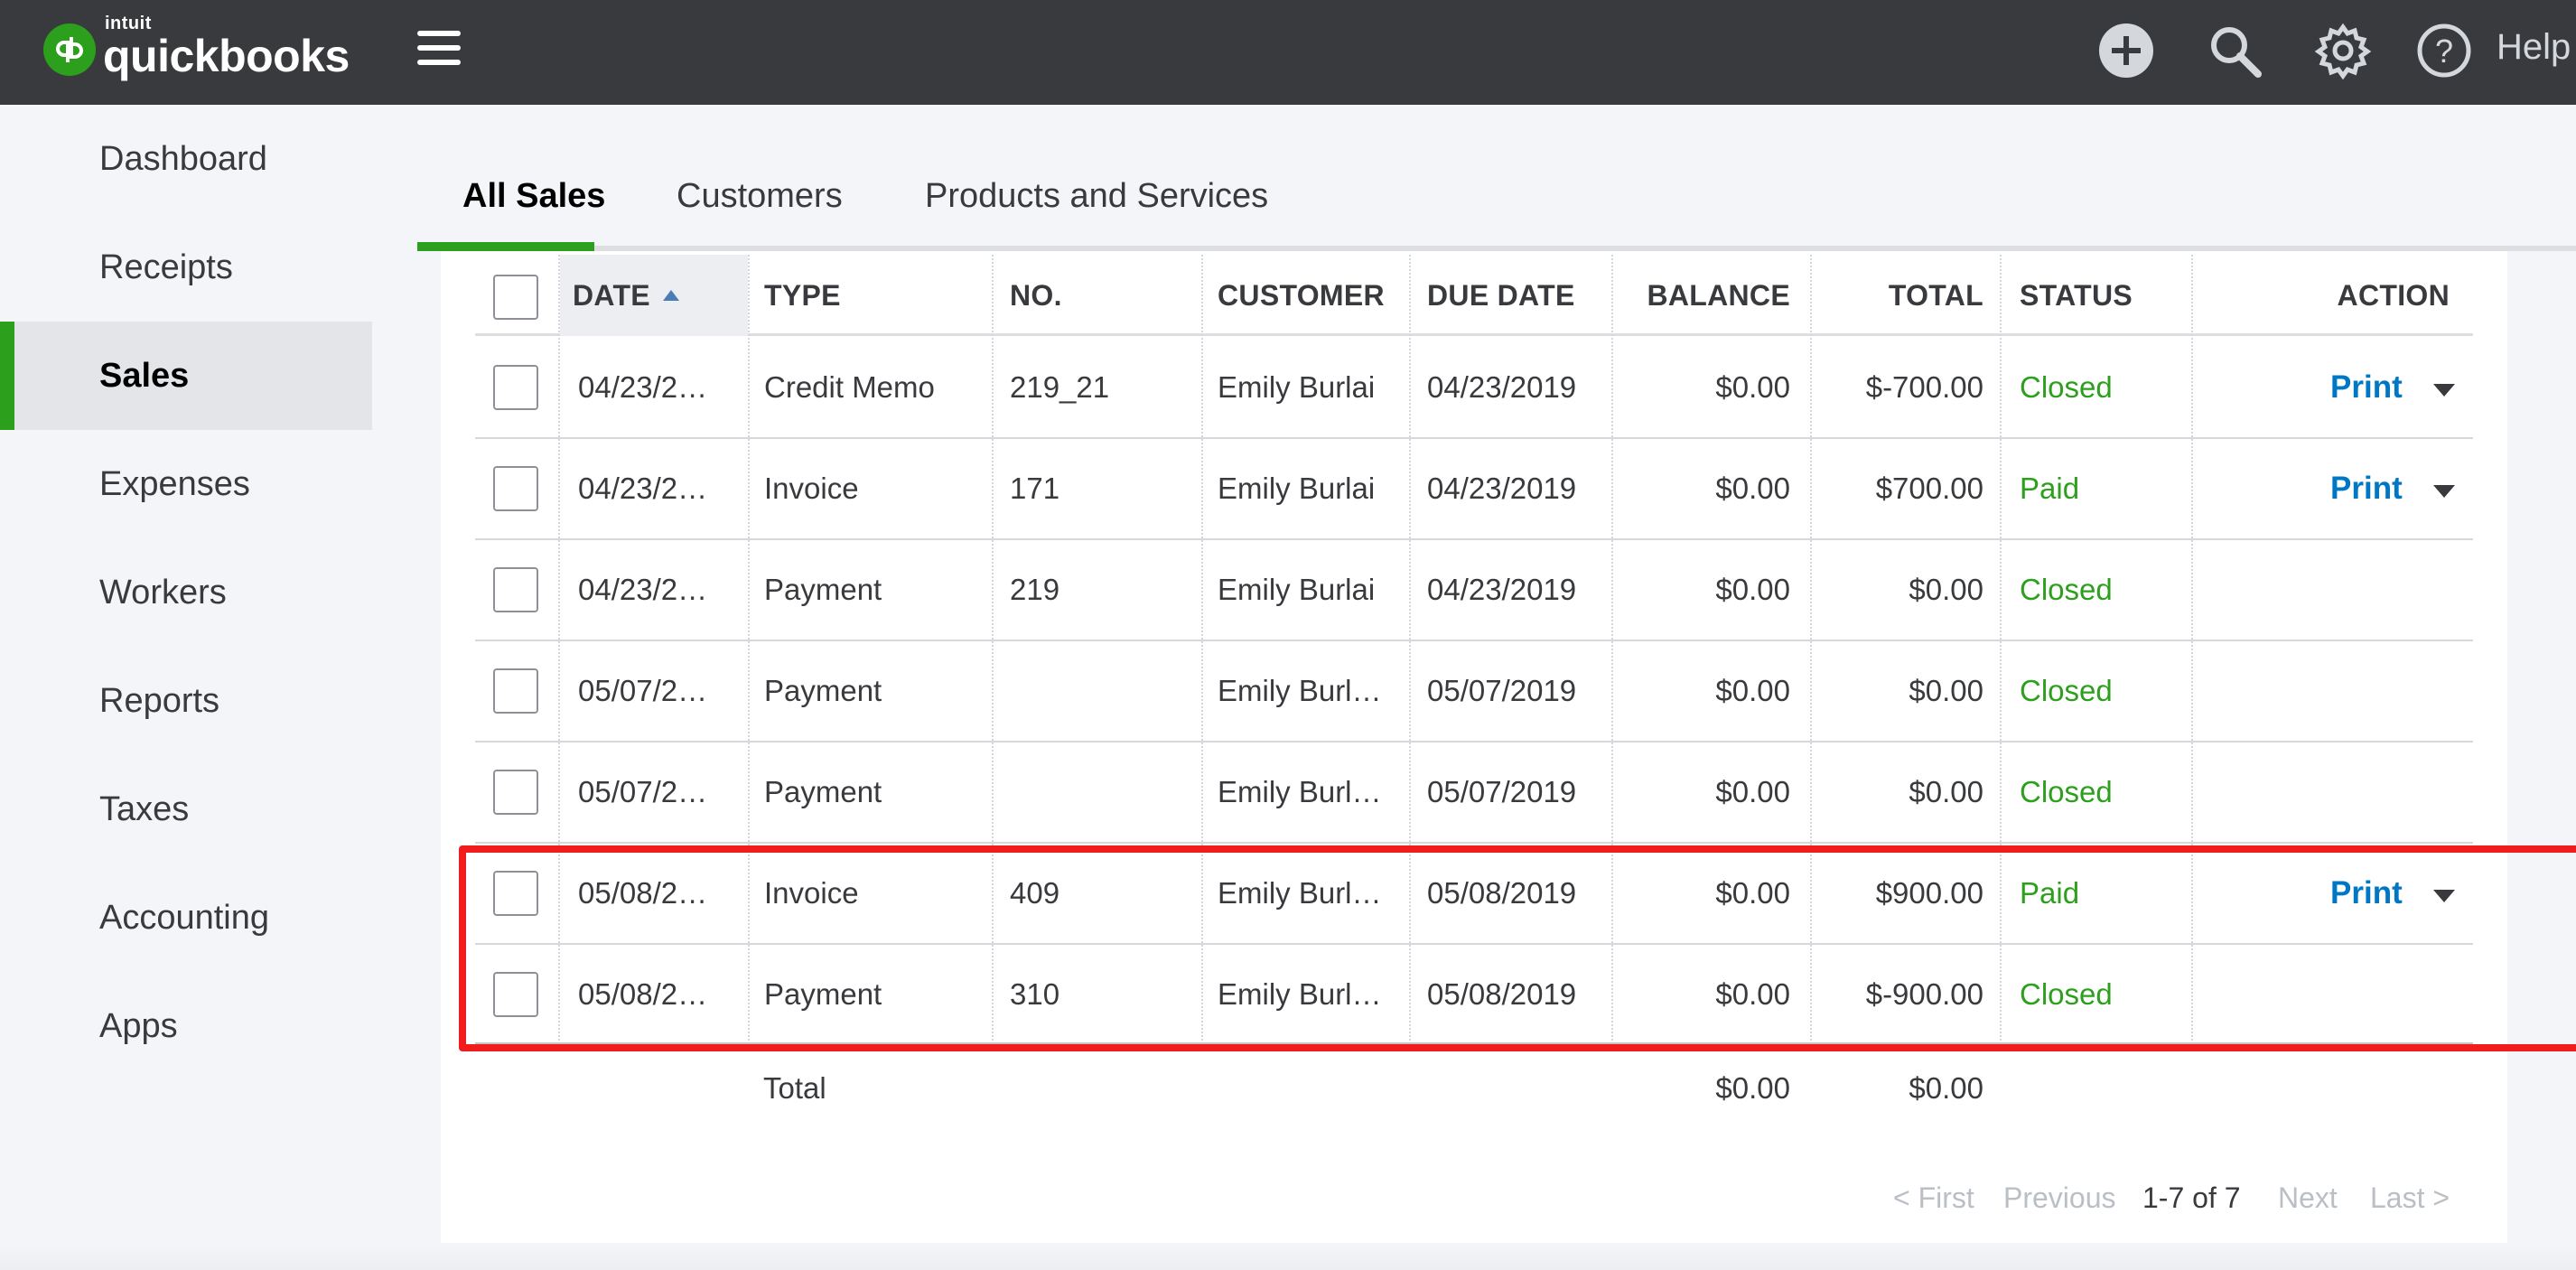 Image resolution: width=2576 pixels, height=1270 pixels. Describe the element at coordinates (1035, 589) in the screenshot. I see `cell-no: 219` at that location.